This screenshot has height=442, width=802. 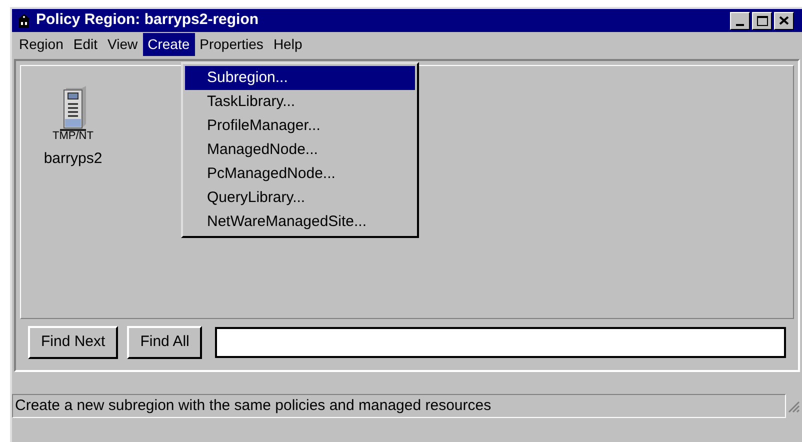 I want to click on icon-caption: TMP/NT, so click(x=73, y=136).